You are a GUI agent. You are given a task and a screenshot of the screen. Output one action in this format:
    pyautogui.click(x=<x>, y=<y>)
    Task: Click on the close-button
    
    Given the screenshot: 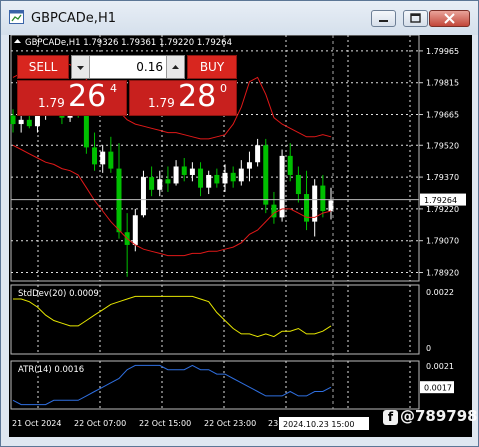 What is the action you would take?
    pyautogui.click(x=449, y=18)
    